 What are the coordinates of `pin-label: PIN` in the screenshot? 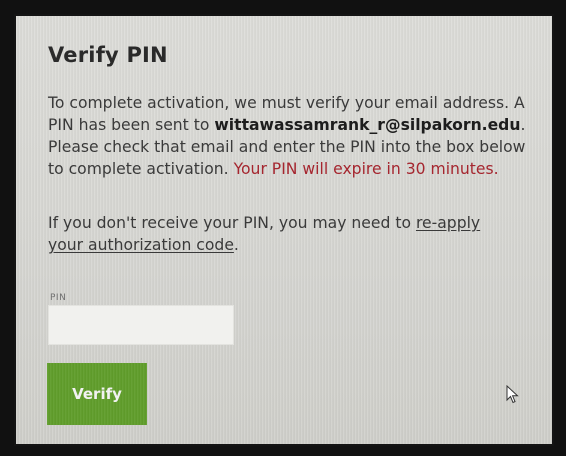 It's located at (58, 298).